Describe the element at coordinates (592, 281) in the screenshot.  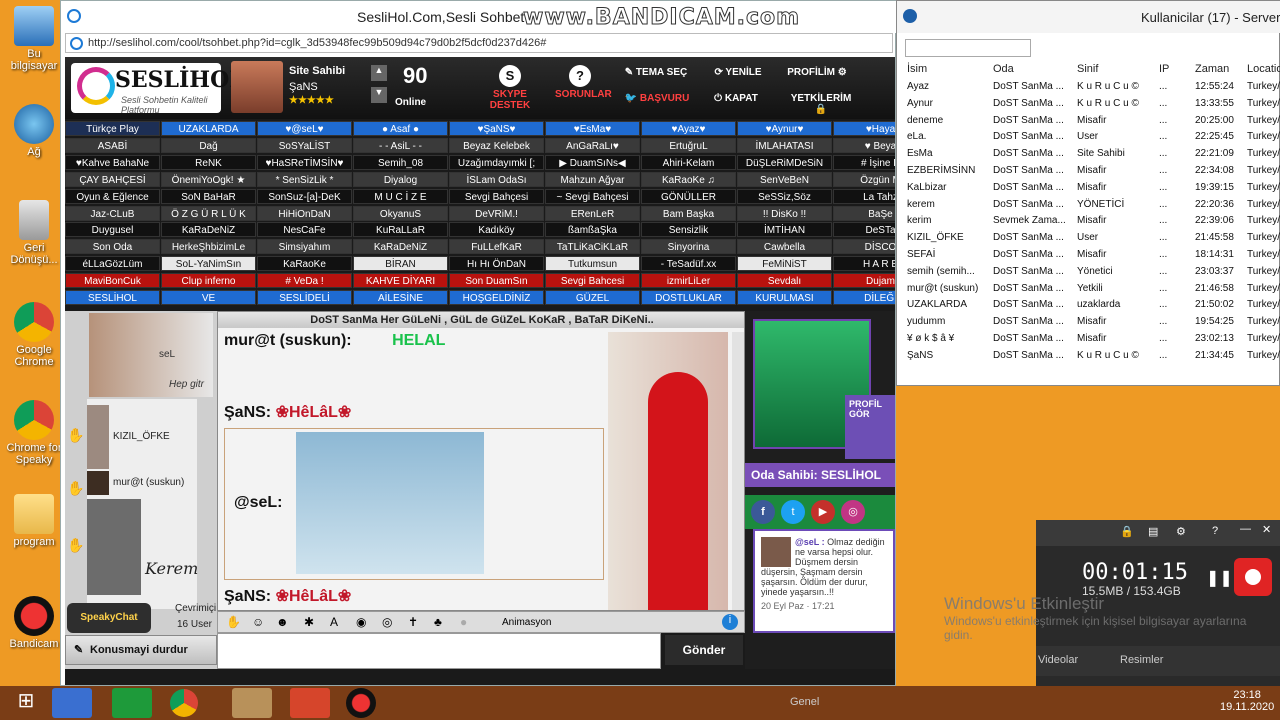
I see `room-button: Sevgi Bahcesi` at that location.